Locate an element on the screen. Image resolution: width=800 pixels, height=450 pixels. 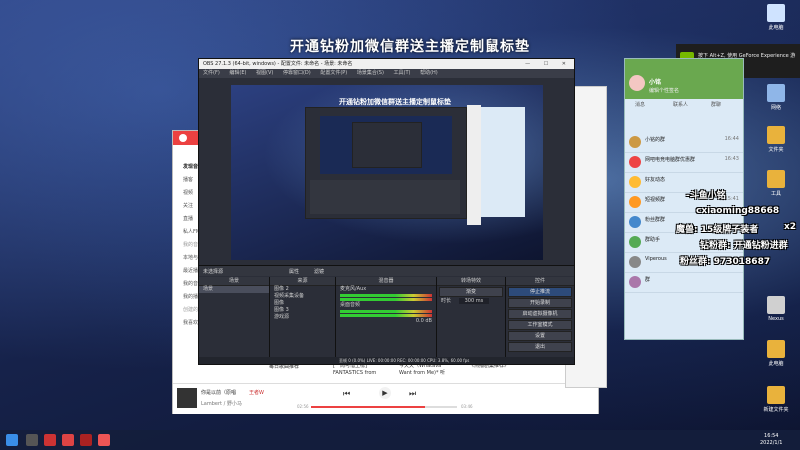
chat-tabs: 消息 联系人 群聊 is located at coordinates (684, 105).